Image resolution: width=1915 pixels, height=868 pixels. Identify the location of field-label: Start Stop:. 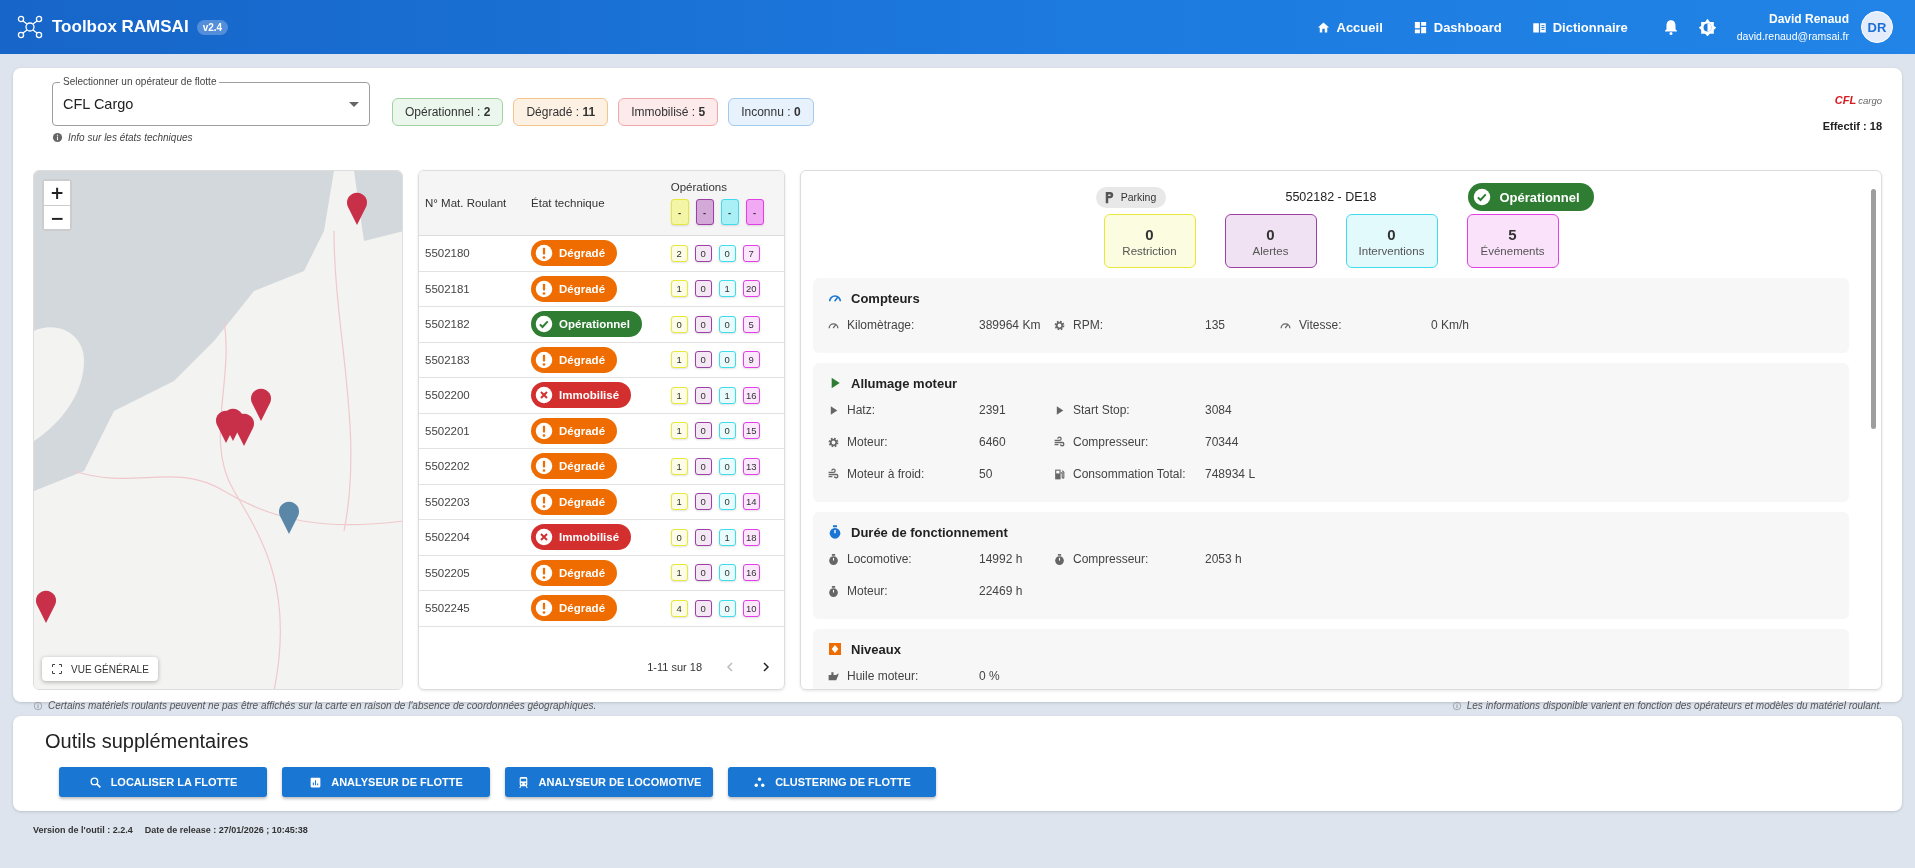
(1101, 410).